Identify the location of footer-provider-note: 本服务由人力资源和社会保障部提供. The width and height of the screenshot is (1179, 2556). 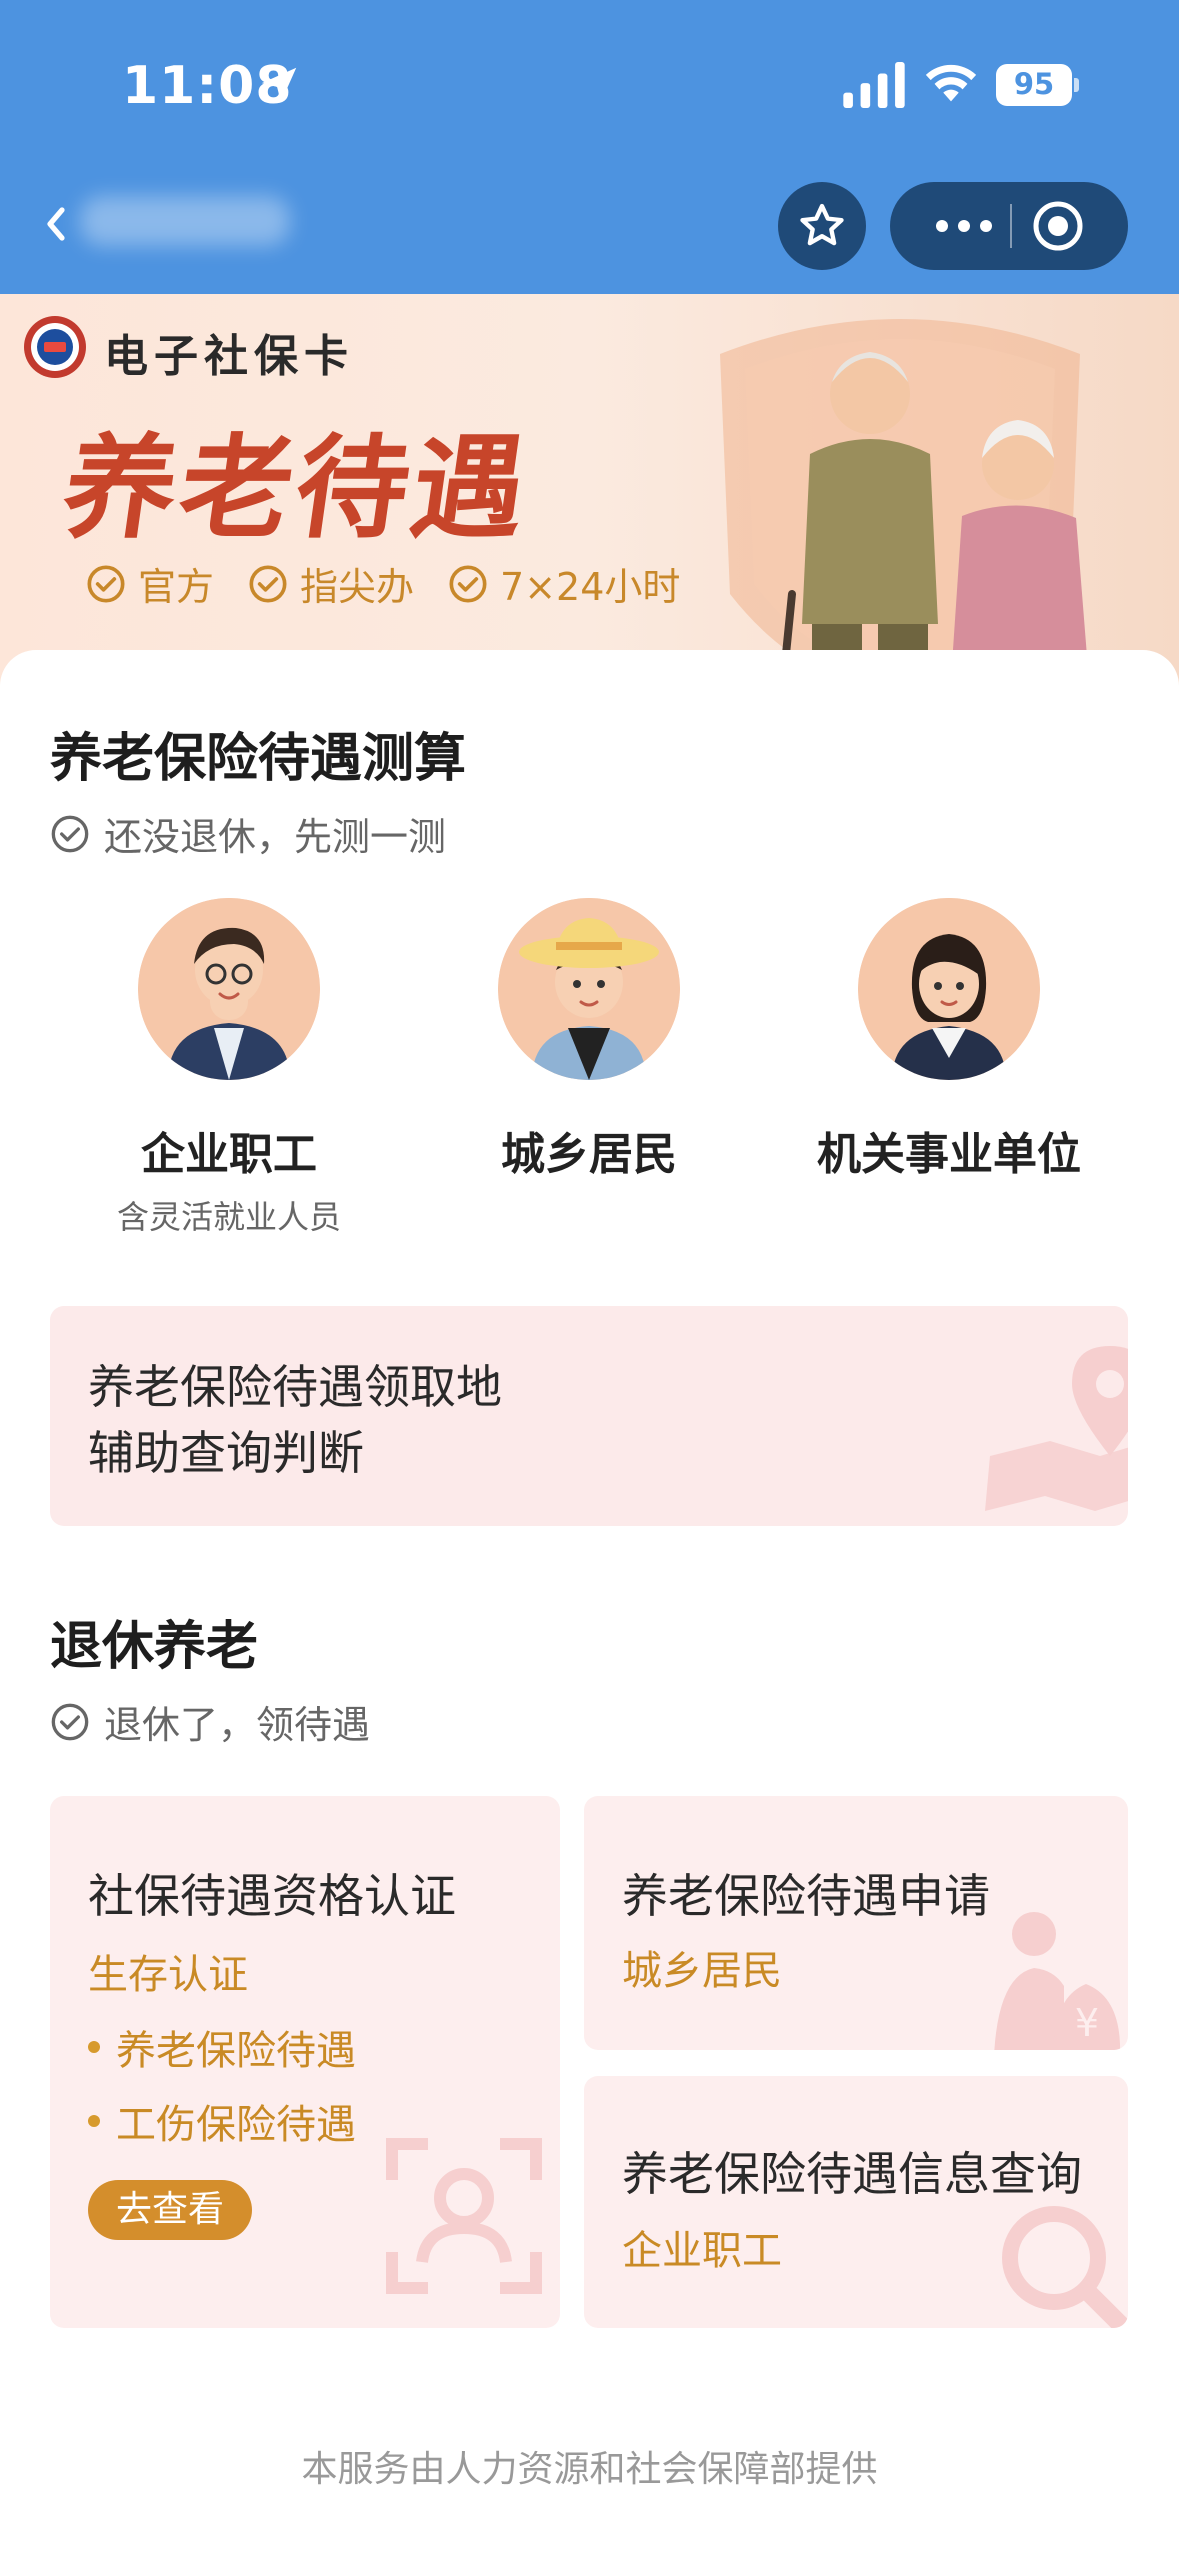
(589, 2469).